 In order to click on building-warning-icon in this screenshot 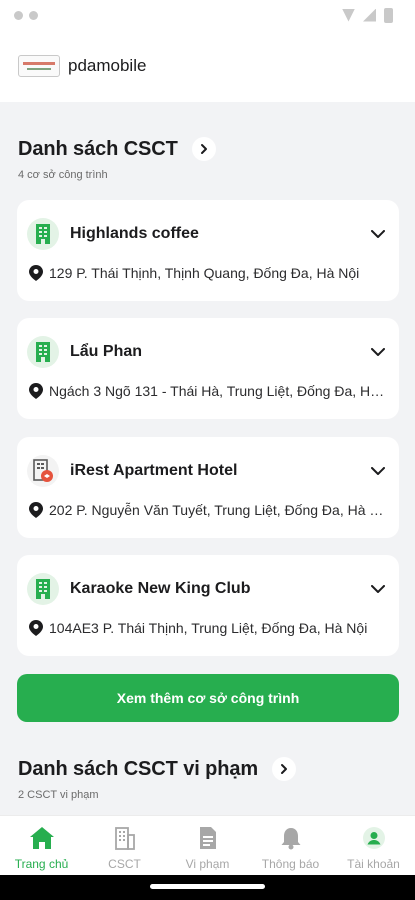, I will do `click(43, 471)`.